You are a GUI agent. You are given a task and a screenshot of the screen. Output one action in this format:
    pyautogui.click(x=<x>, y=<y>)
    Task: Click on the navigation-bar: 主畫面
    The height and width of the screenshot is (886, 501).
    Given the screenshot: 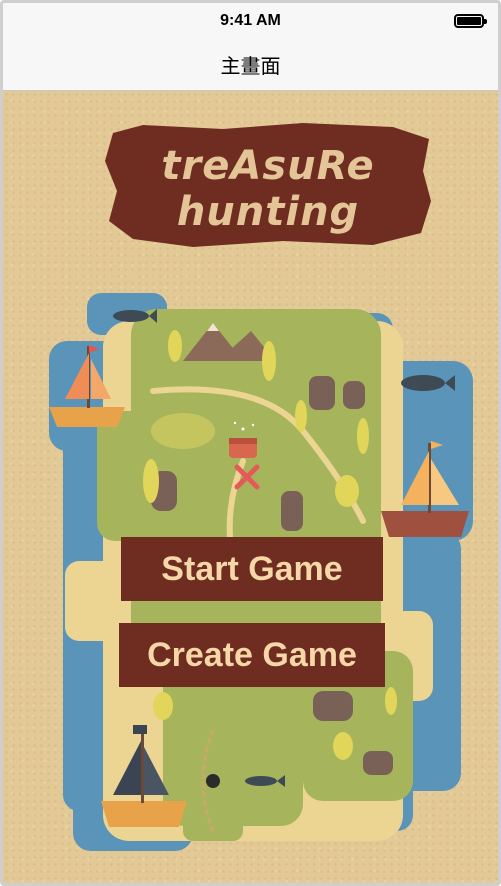 What is the action you would take?
    pyautogui.click(x=250, y=65)
    